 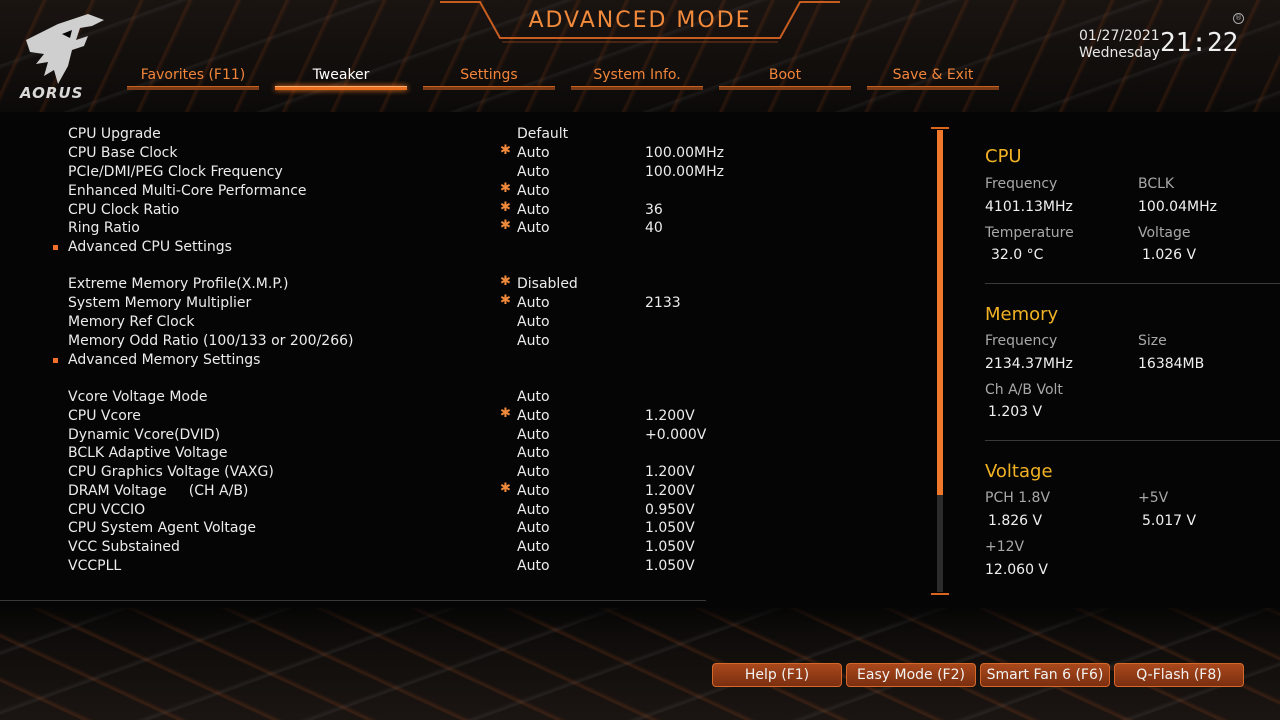 I want to click on setting-label: BCLK Adaptive Voltage, so click(x=148, y=453).